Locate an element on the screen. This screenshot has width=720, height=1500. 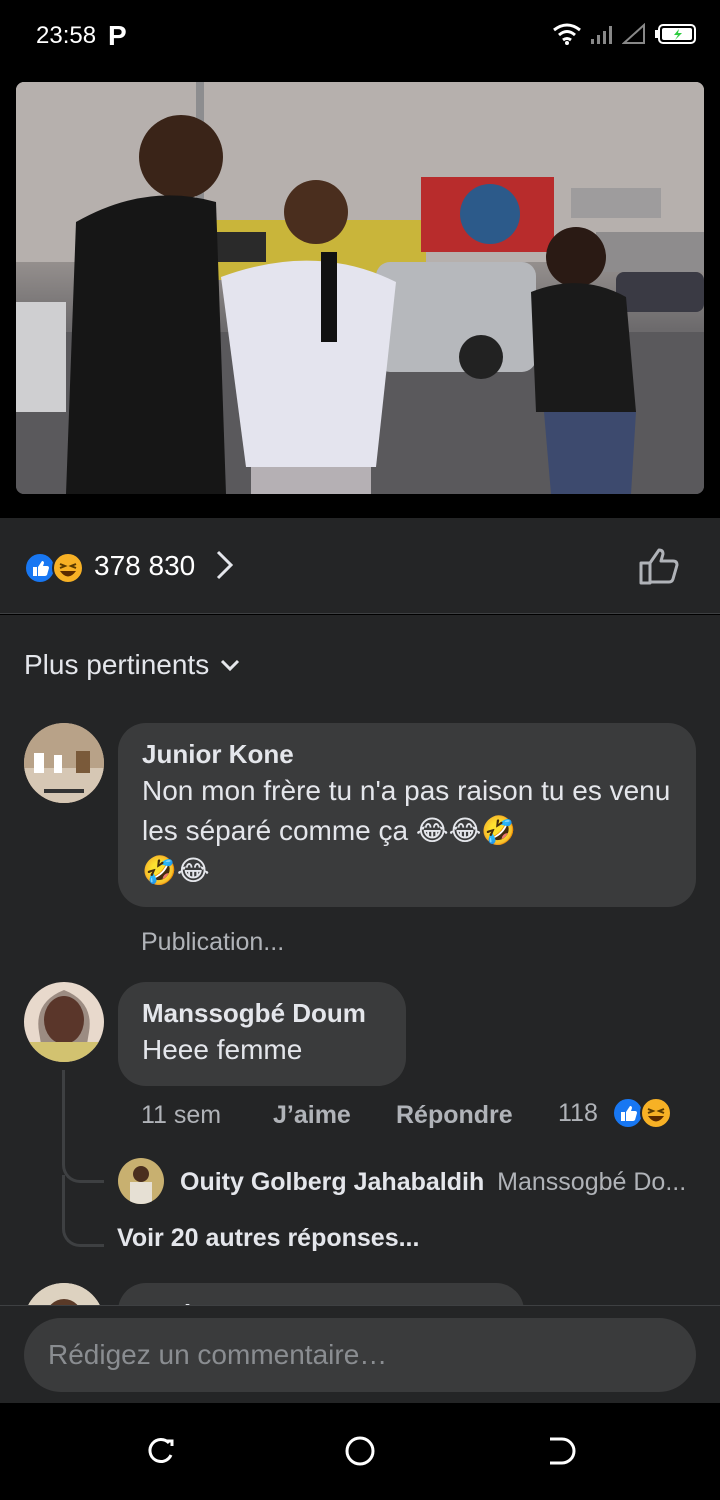
reactions-bar: 378 830 is located at coordinates (360, 566).